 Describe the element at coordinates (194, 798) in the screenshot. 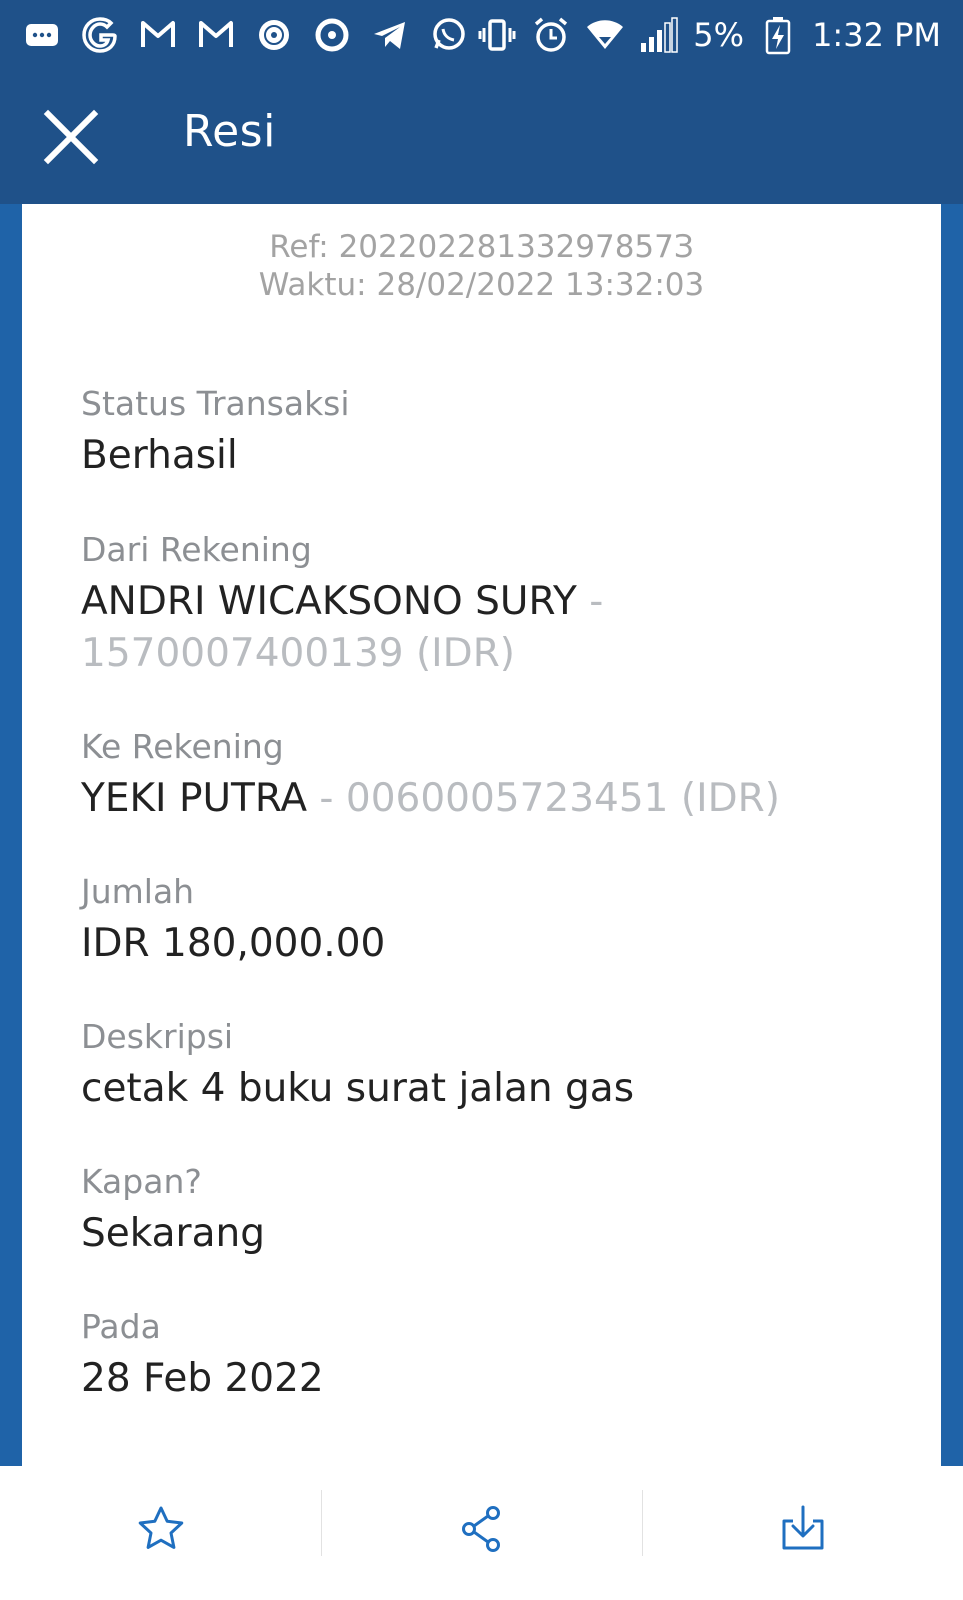

I see `to-account-name: YEKI PUTRA` at that location.